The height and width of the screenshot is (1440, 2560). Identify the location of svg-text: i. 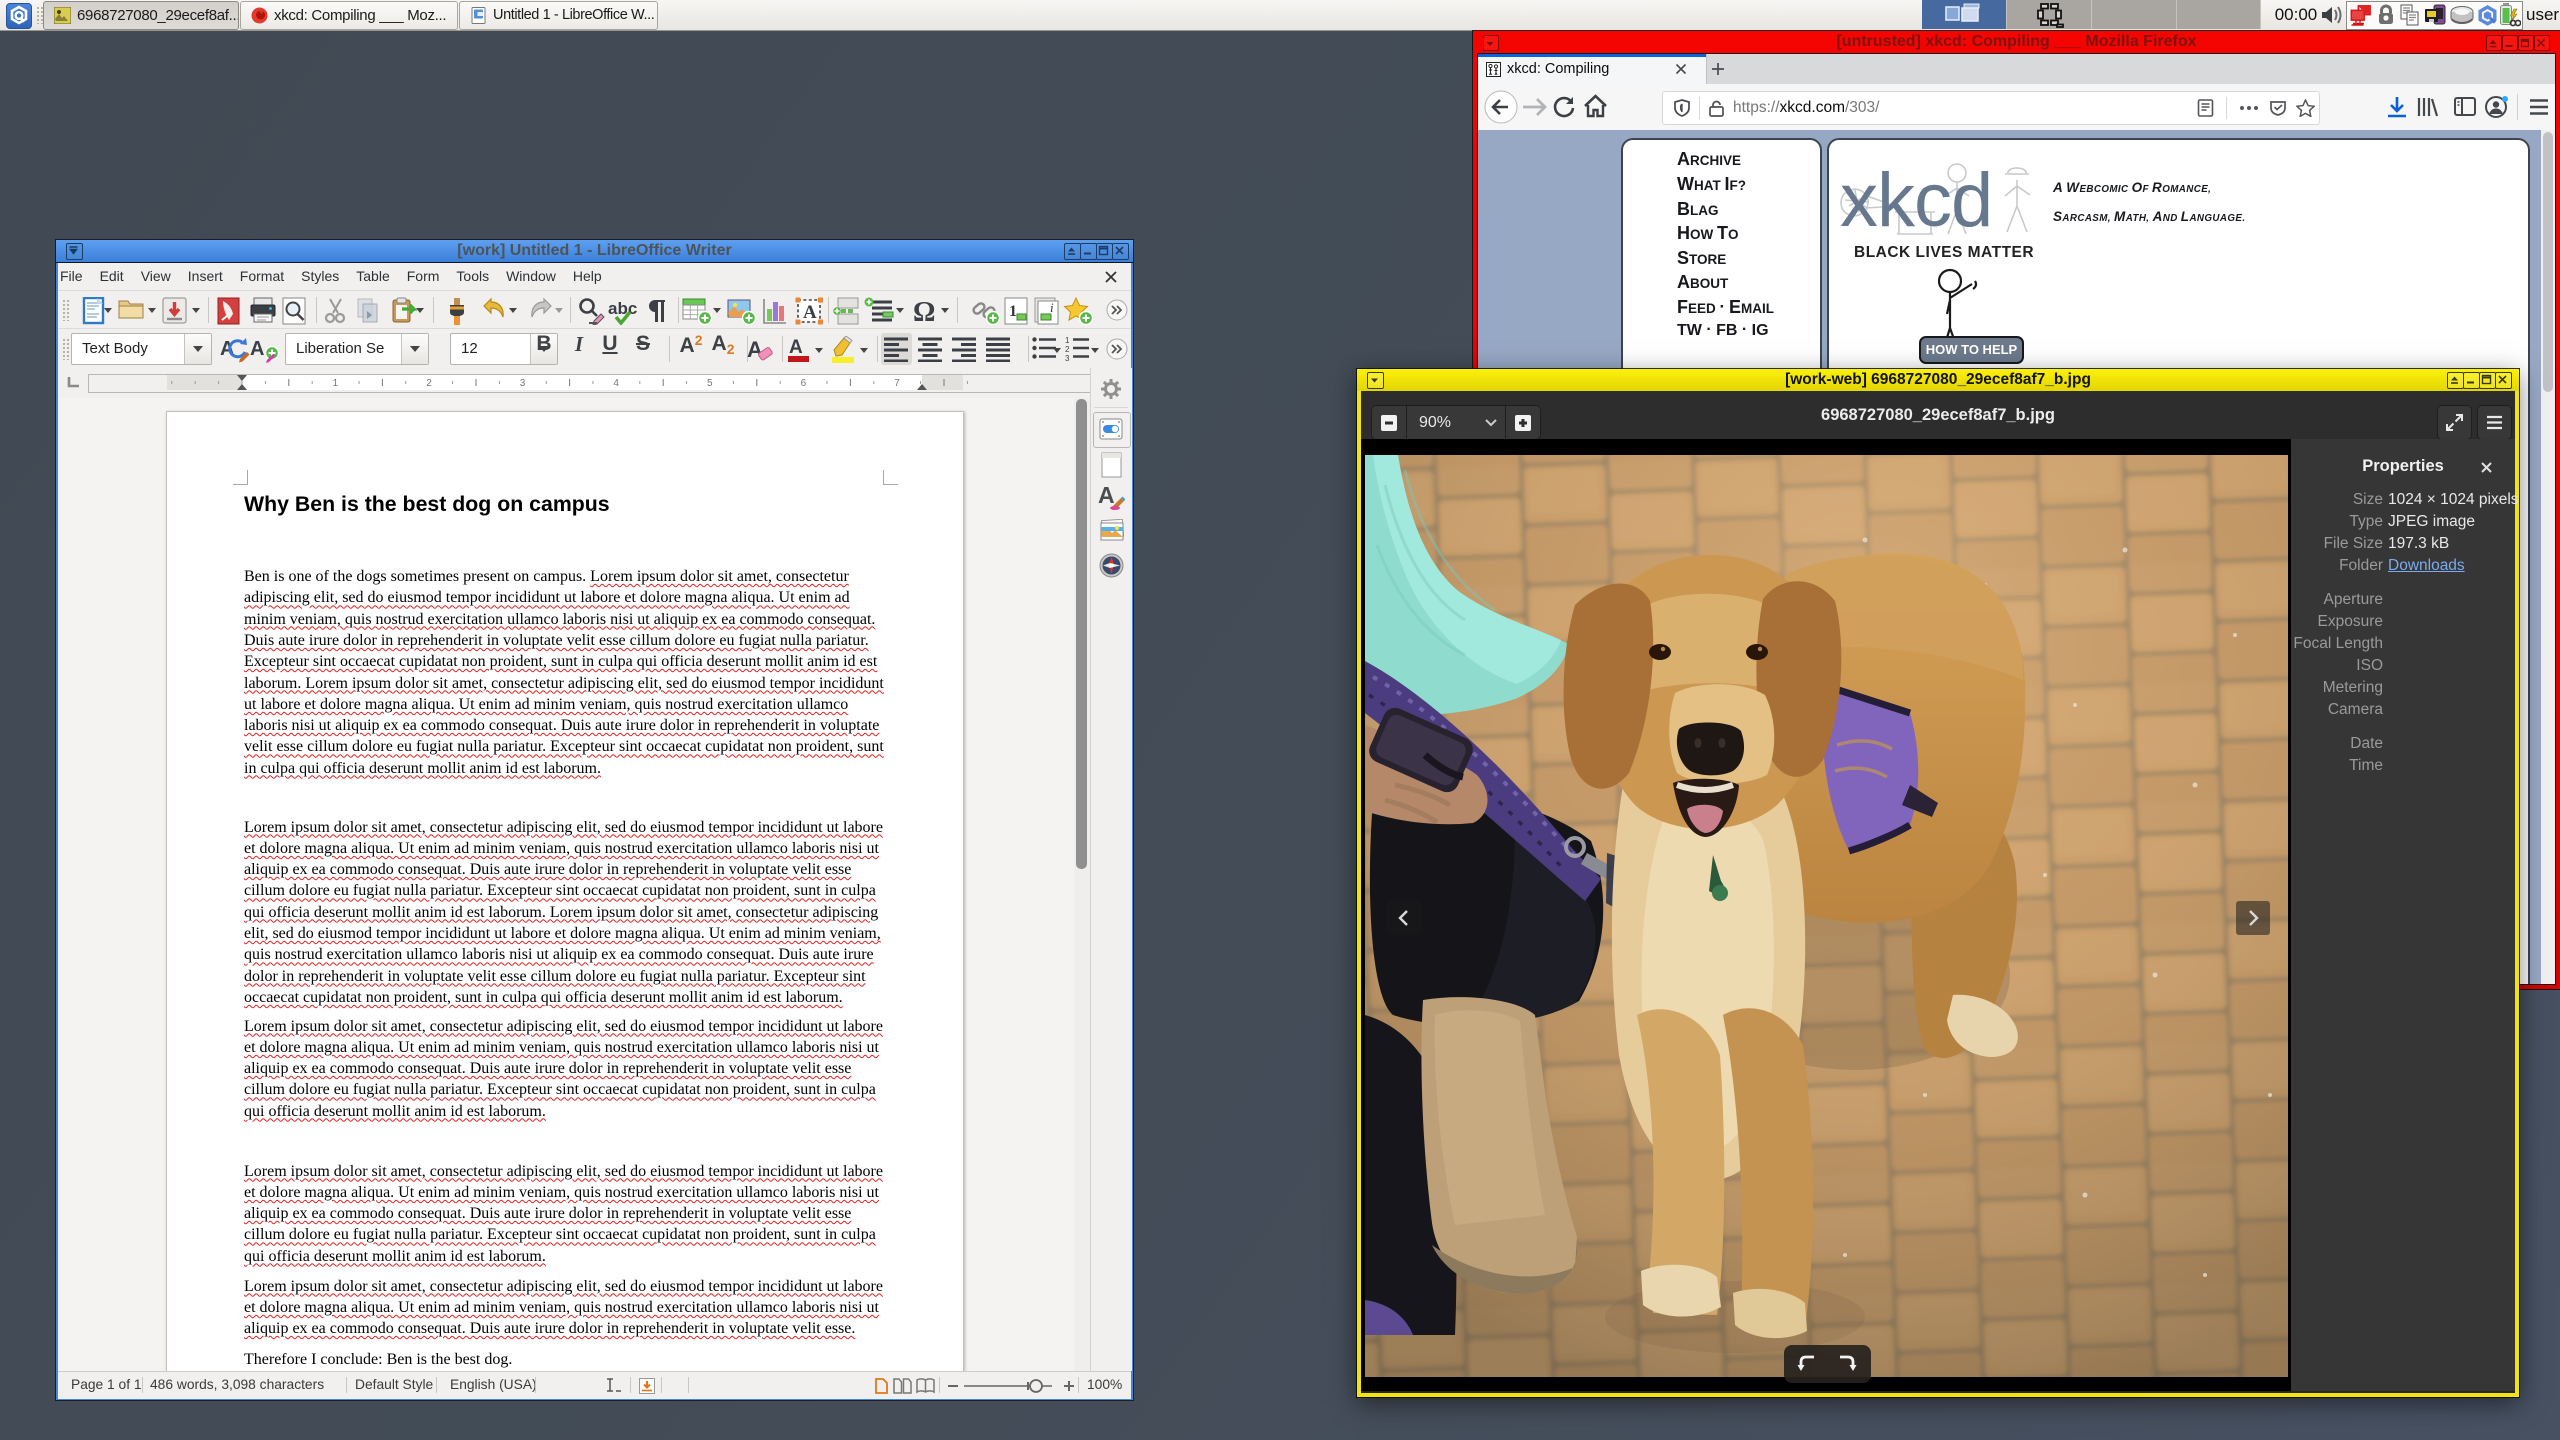
(1052, 307).